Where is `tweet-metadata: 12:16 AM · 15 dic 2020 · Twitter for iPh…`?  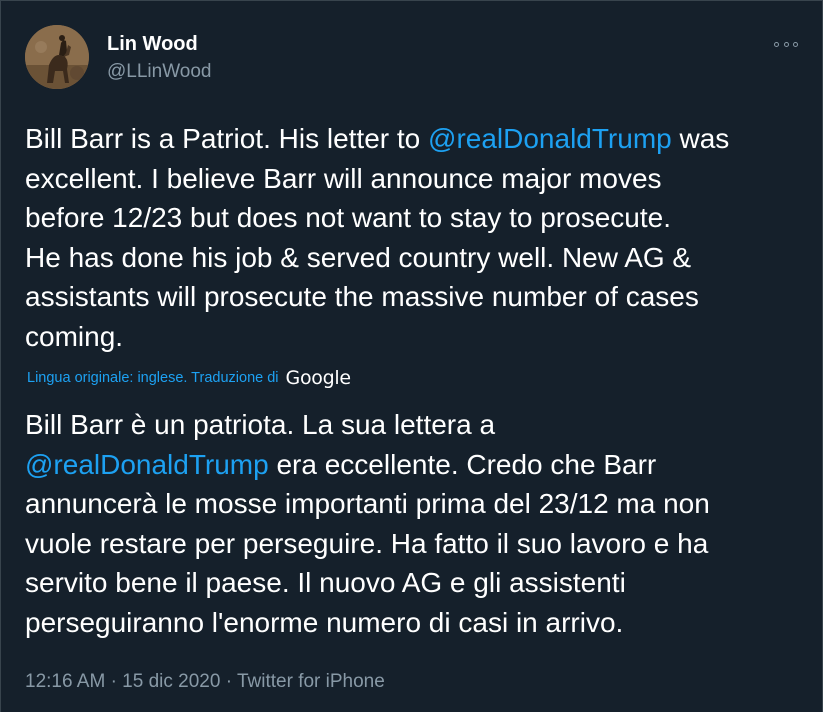
tweet-metadata: 12:16 AM · 15 dic 2020 · Twitter for iPh… is located at coordinates (205, 682).